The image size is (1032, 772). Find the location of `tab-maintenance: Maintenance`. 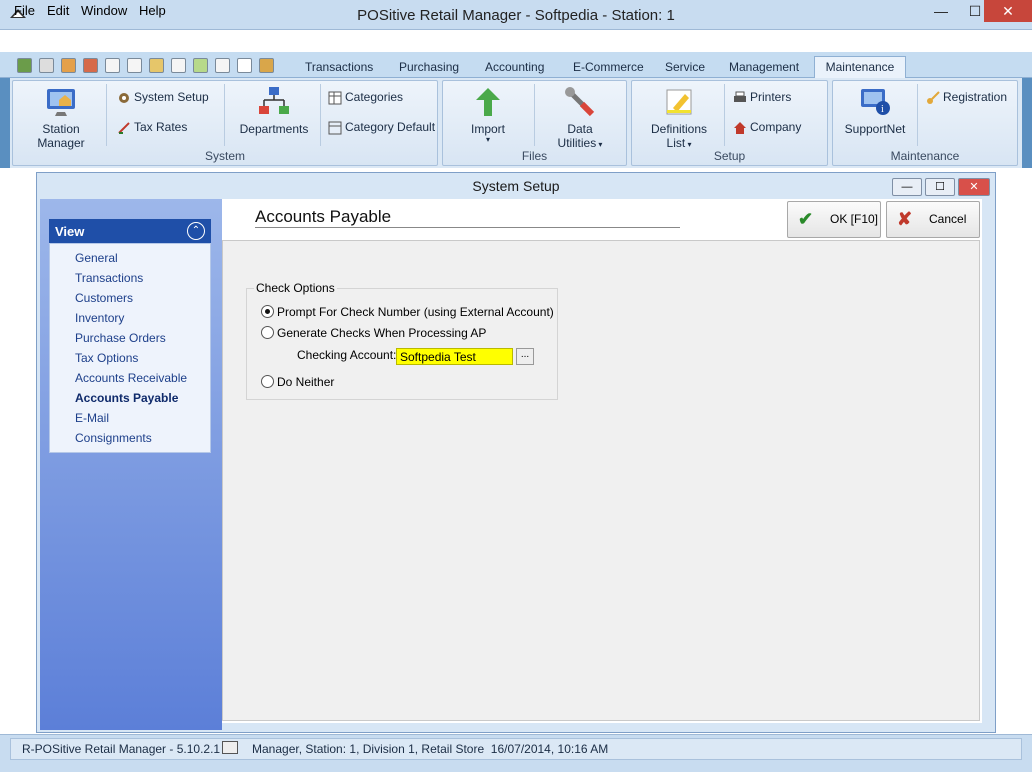

tab-maintenance: Maintenance is located at coordinates (860, 67).